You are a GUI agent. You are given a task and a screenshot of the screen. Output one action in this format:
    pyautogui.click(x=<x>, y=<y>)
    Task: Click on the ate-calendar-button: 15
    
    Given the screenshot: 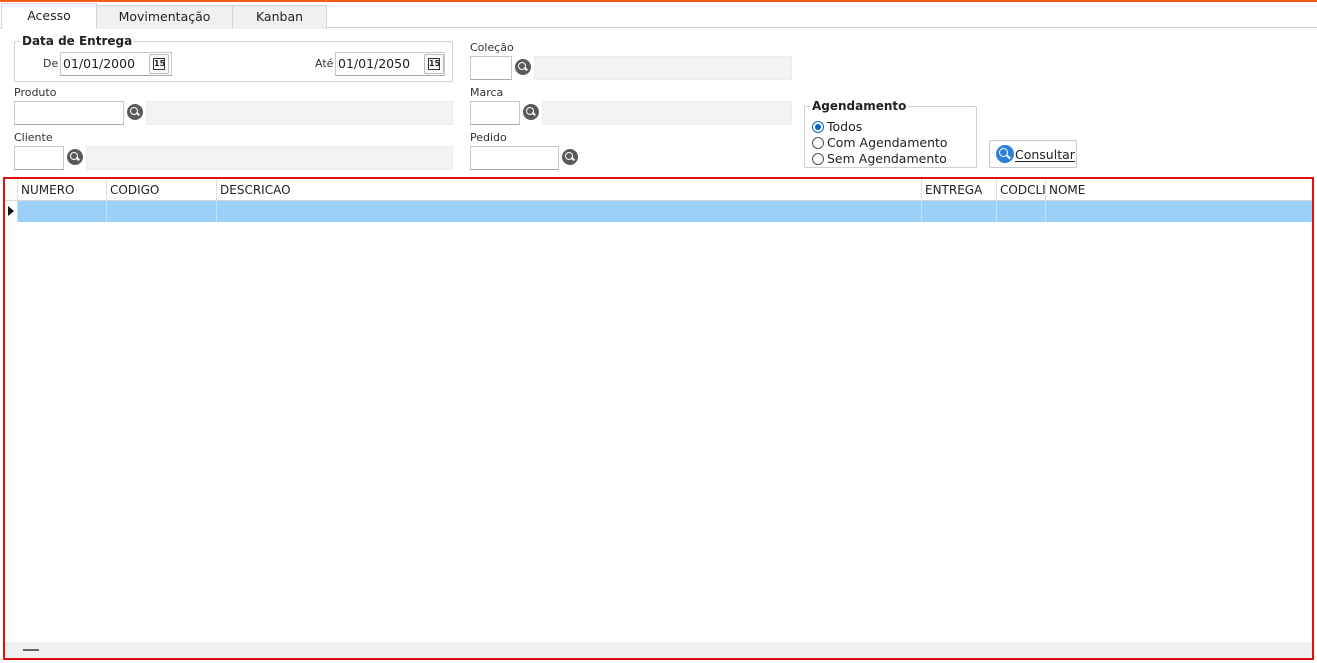 What is the action you would take?
    pyautogui.click(x=434, y=64)
    